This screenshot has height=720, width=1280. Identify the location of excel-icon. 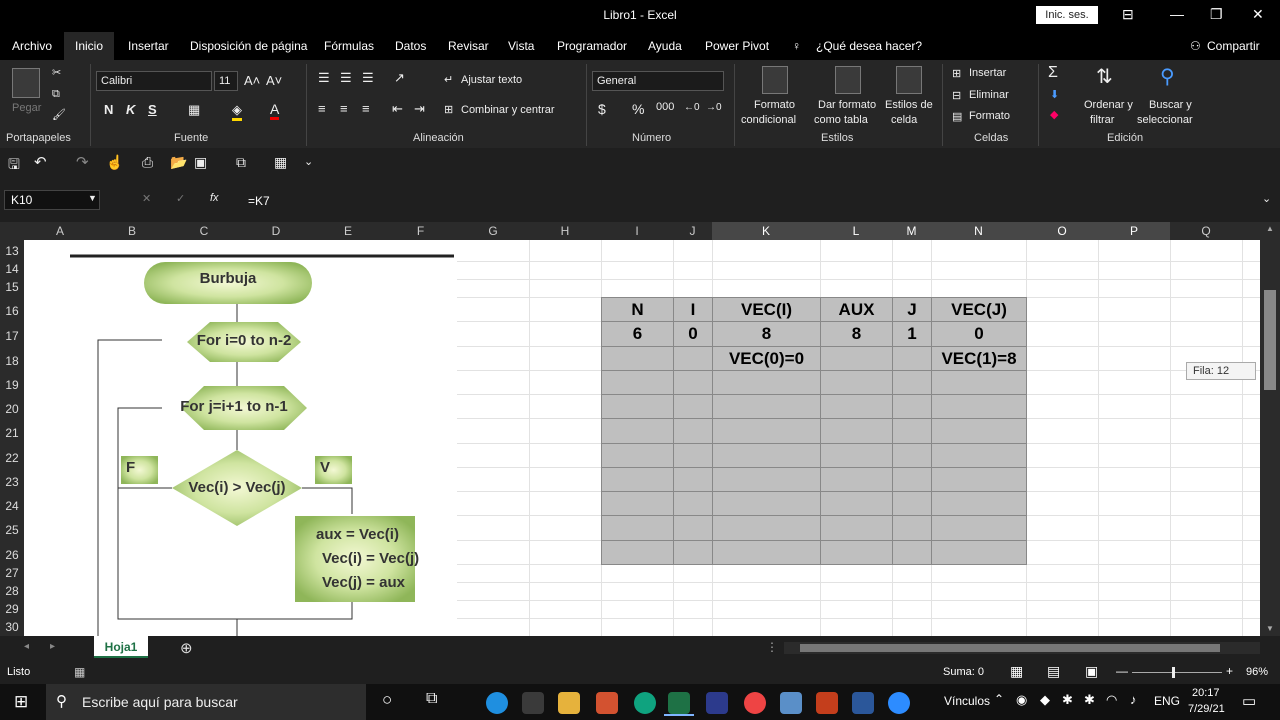
(679, 703).